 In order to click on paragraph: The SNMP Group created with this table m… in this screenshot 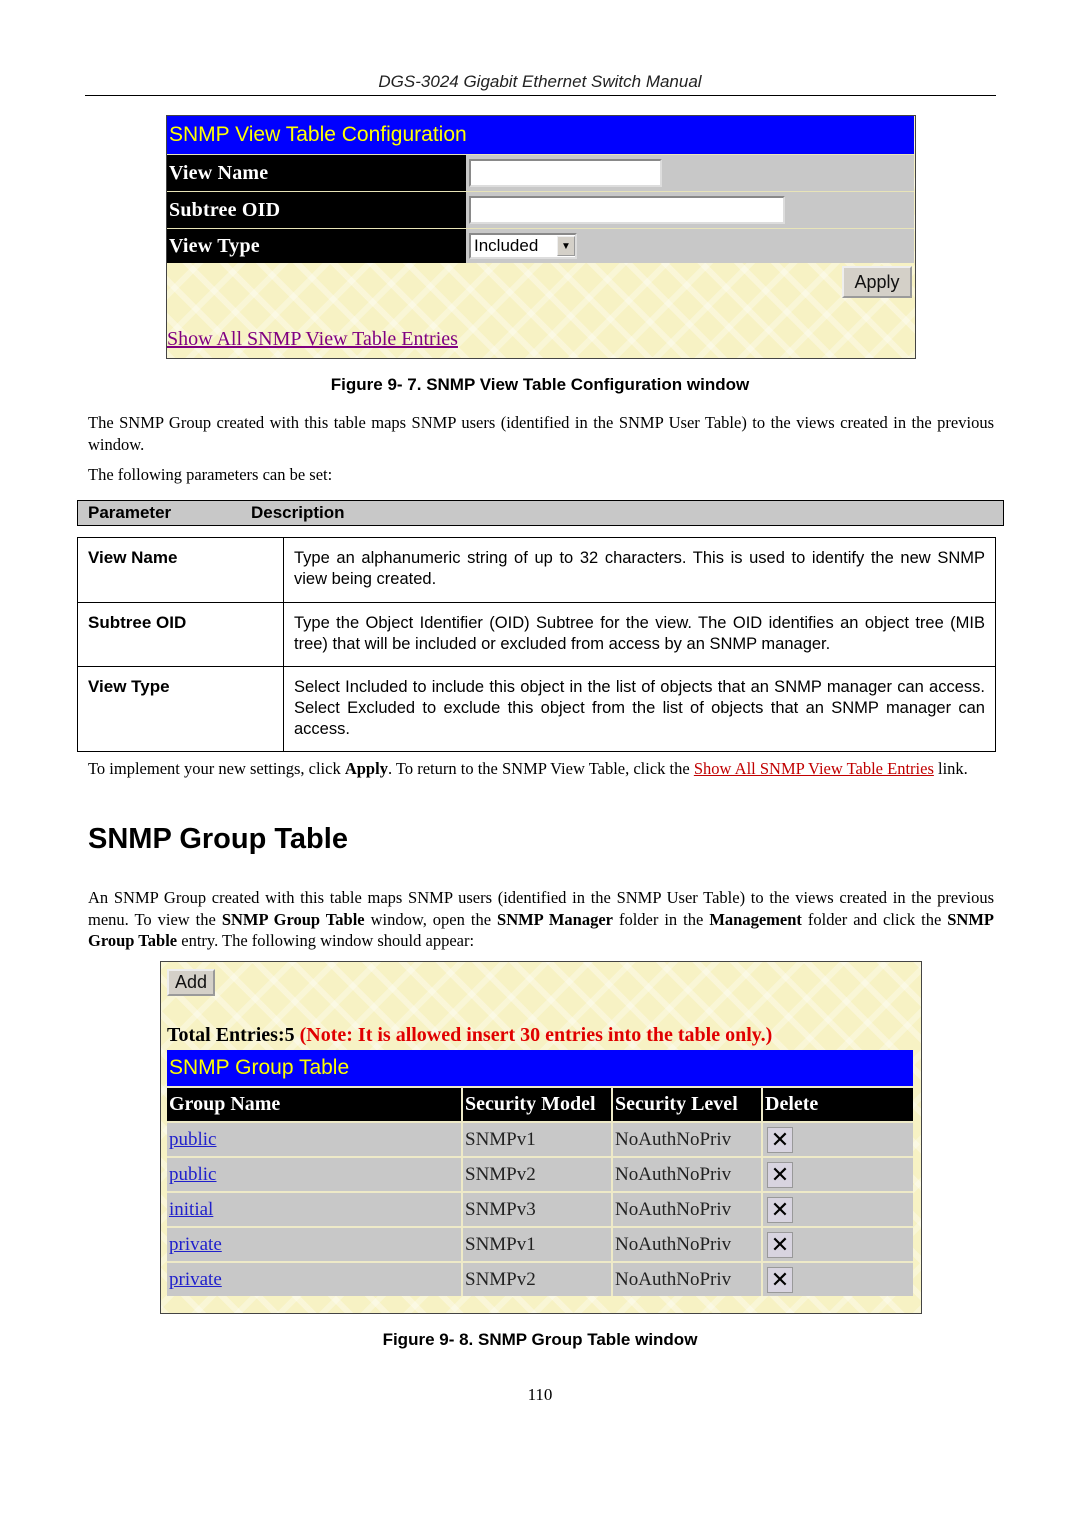, I will do `click(541, 433)`.